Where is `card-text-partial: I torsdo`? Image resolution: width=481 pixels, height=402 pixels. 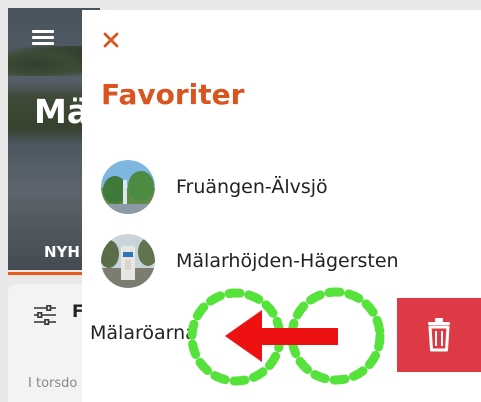
card-text-partial: I torsdo is located at coordinates (53, 383).